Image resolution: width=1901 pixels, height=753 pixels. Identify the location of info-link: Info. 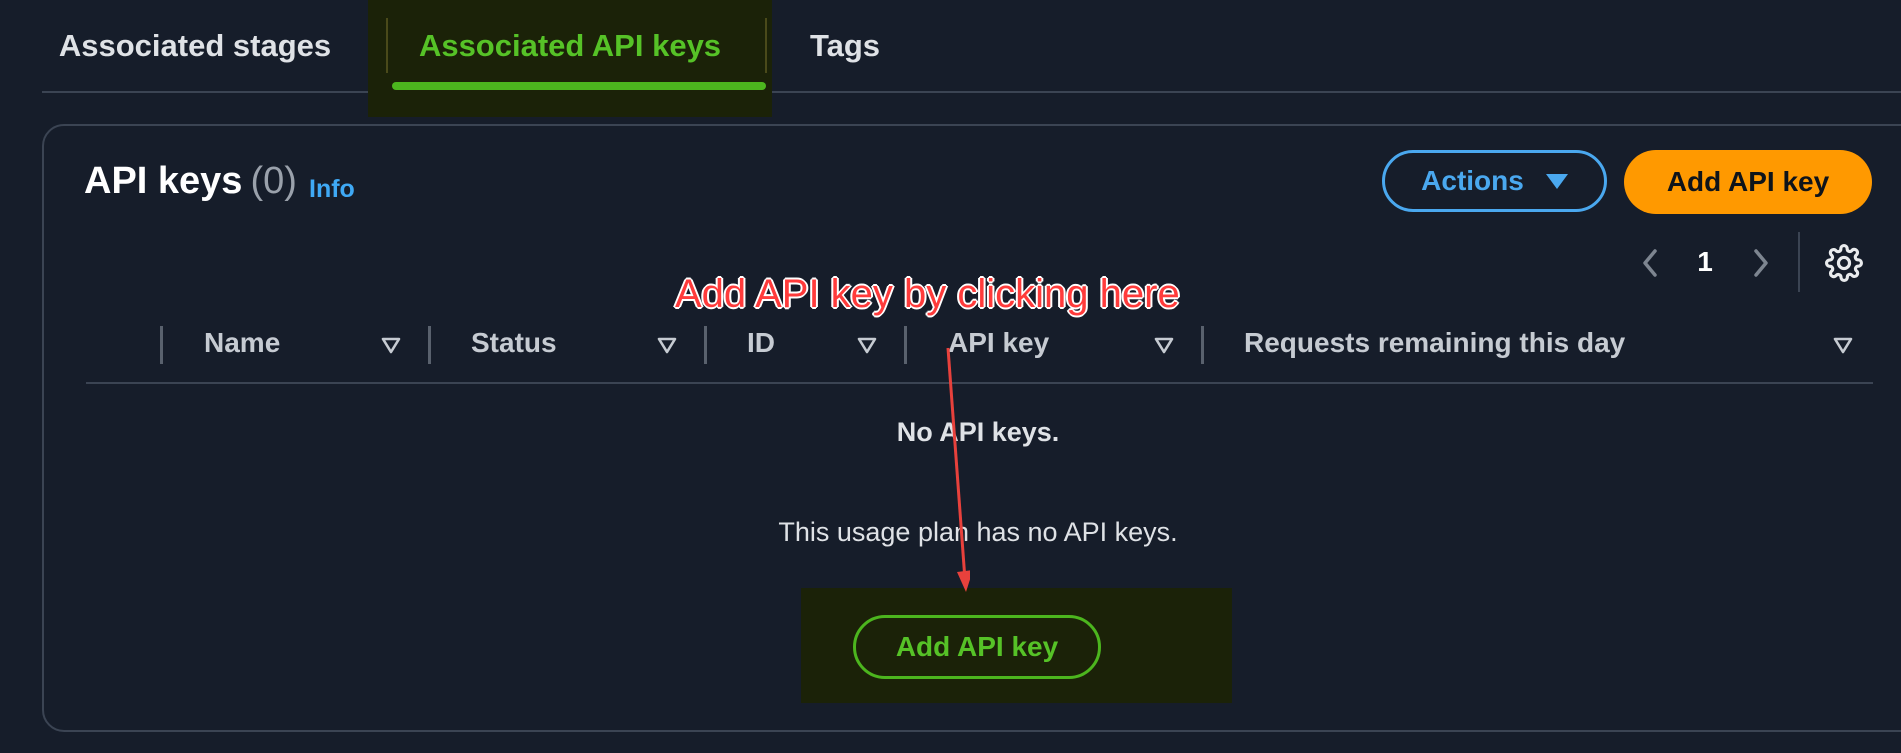
(332, 189).